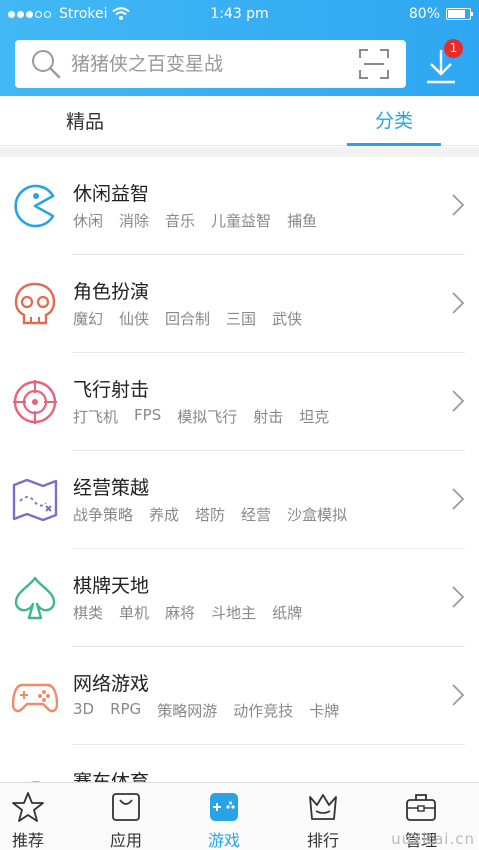 The height and width of the screenshot is (850, 479). What do you see at coordinates (239, 152) in the screenshot?
I see `section-gap` at bounding box center [239, 152].